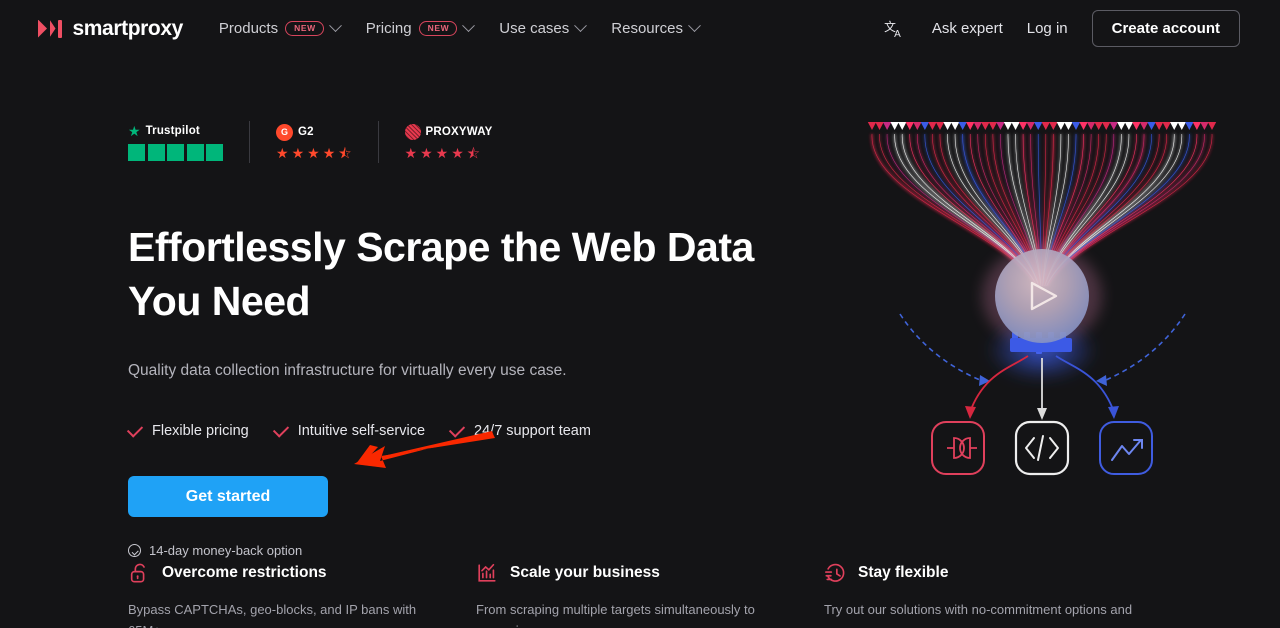 The image size is (1280, 628). I want to click on node-code-brackets, so click(1042, 448).